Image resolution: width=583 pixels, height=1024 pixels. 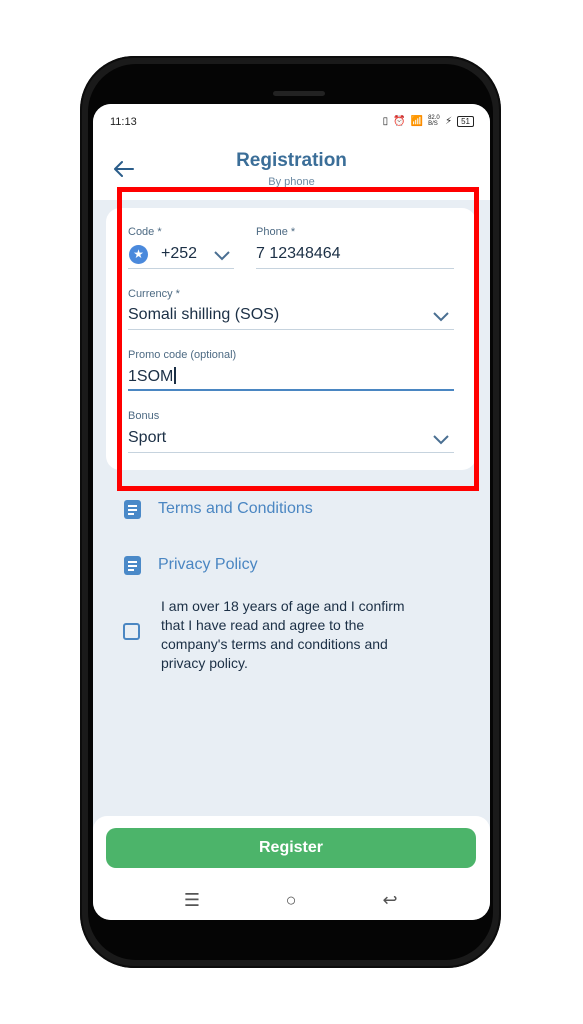 What do you see at coordinates (449, 121) in the screenshot?
I see `charging-icon: ⚡` at bounding box center [449, 121].